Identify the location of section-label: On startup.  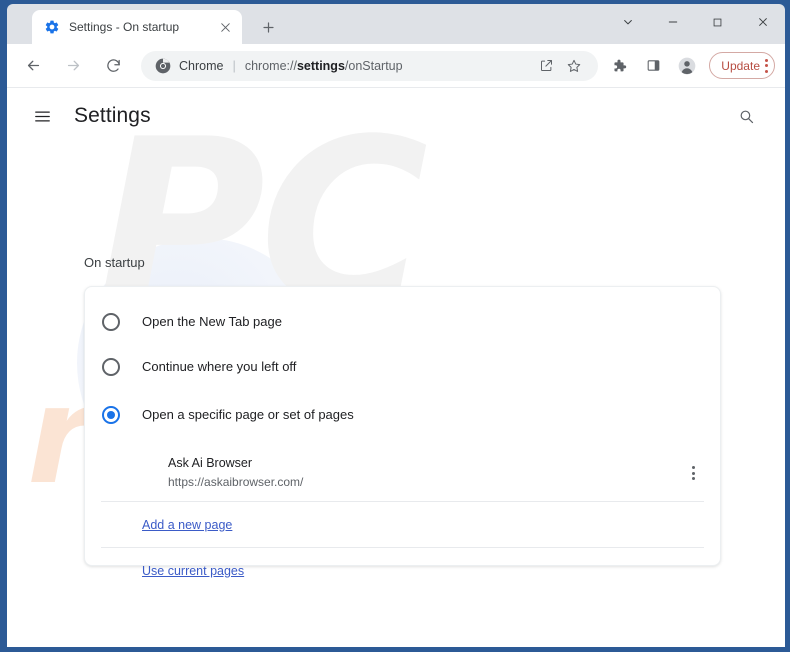
(114, 262).